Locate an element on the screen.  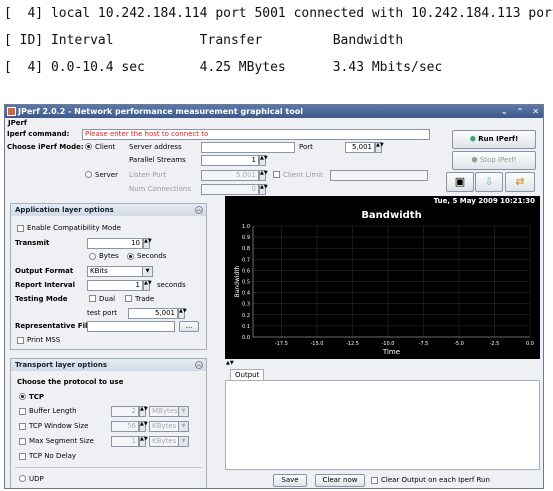
print-mss-checkbox is located at coordinates (20, 340).